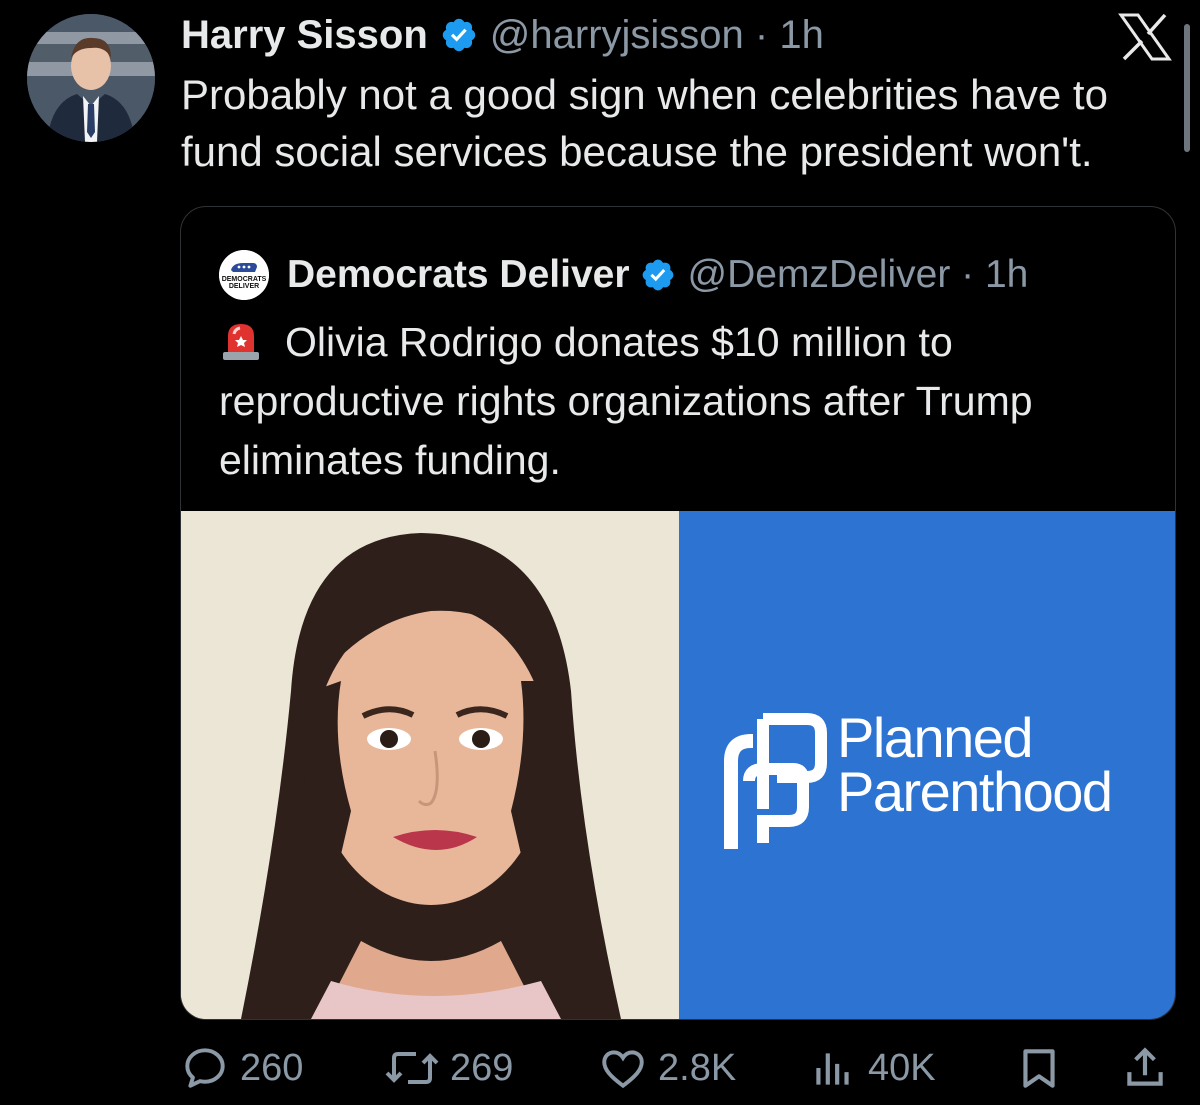 This screenshot has width=1200, height=1105. Describe the element at coordinates (244, 279) in the screenshot. I see `svg-text: DEMOCRATS` at that location.